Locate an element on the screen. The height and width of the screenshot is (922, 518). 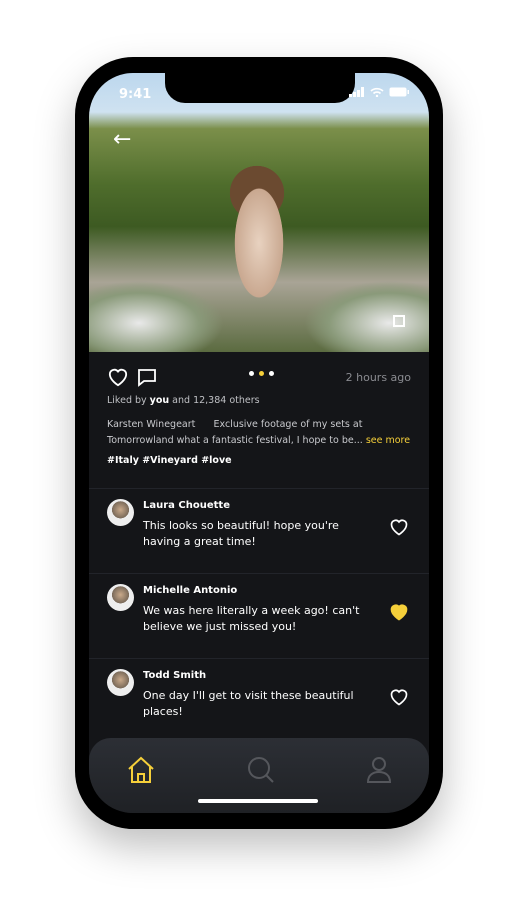
bottom-nav is located at coordinates (259, 775).